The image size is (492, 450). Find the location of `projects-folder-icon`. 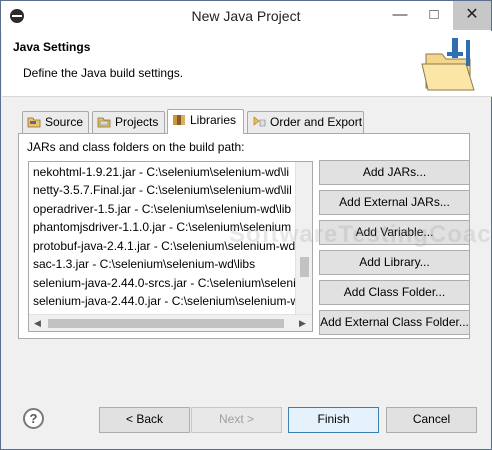

projects-folder-icon is located at coordinates (104, 122).